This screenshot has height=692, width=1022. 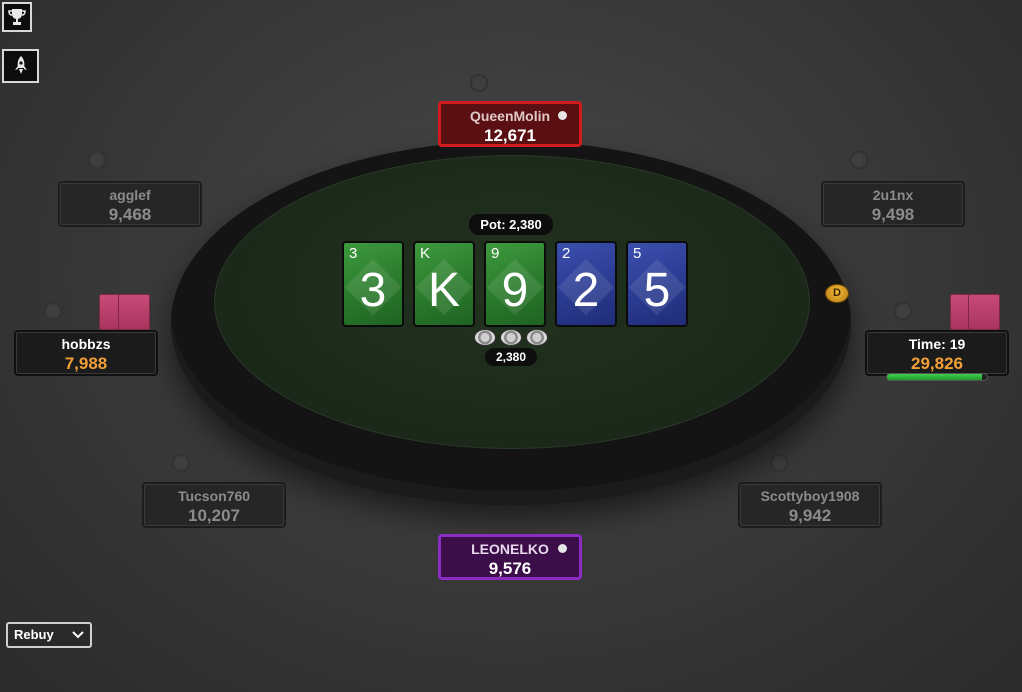 I want to click on seat-top: QueenMolin 12,671, so click(x=510, y=124).